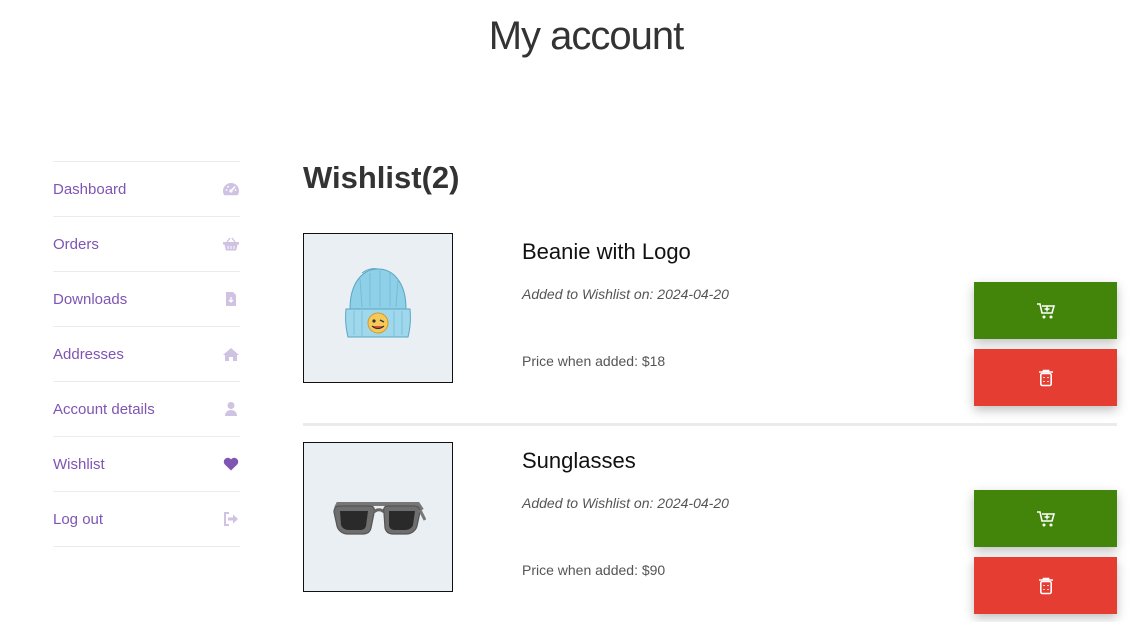  What do you see at coordinates (606, 252) in the screenshot?
I see `product-name: Beanie with Logo` at bounding box center [606, 252].